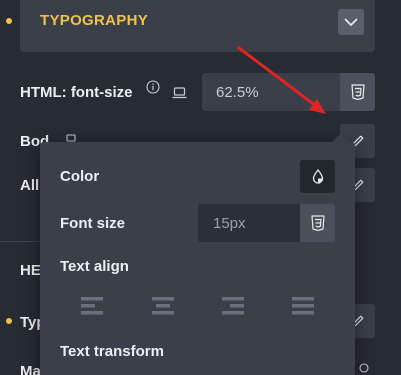  I want to click on text-transform-label: Text transform, so click(112, 351).